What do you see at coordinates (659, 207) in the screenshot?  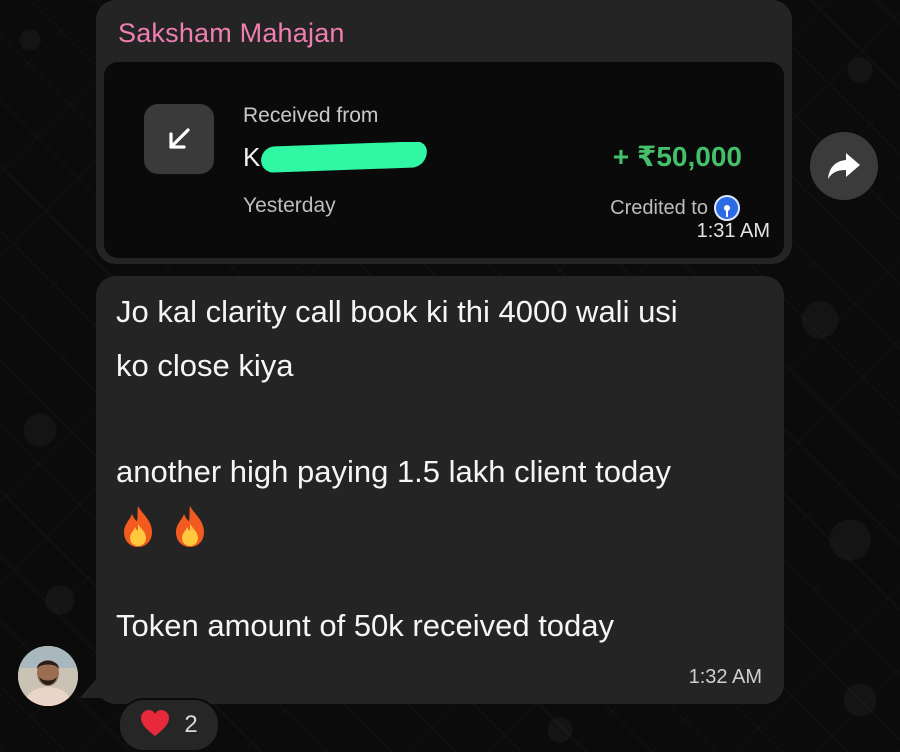 I see `credited-label: Credited to` at bounding box center [659, 207].